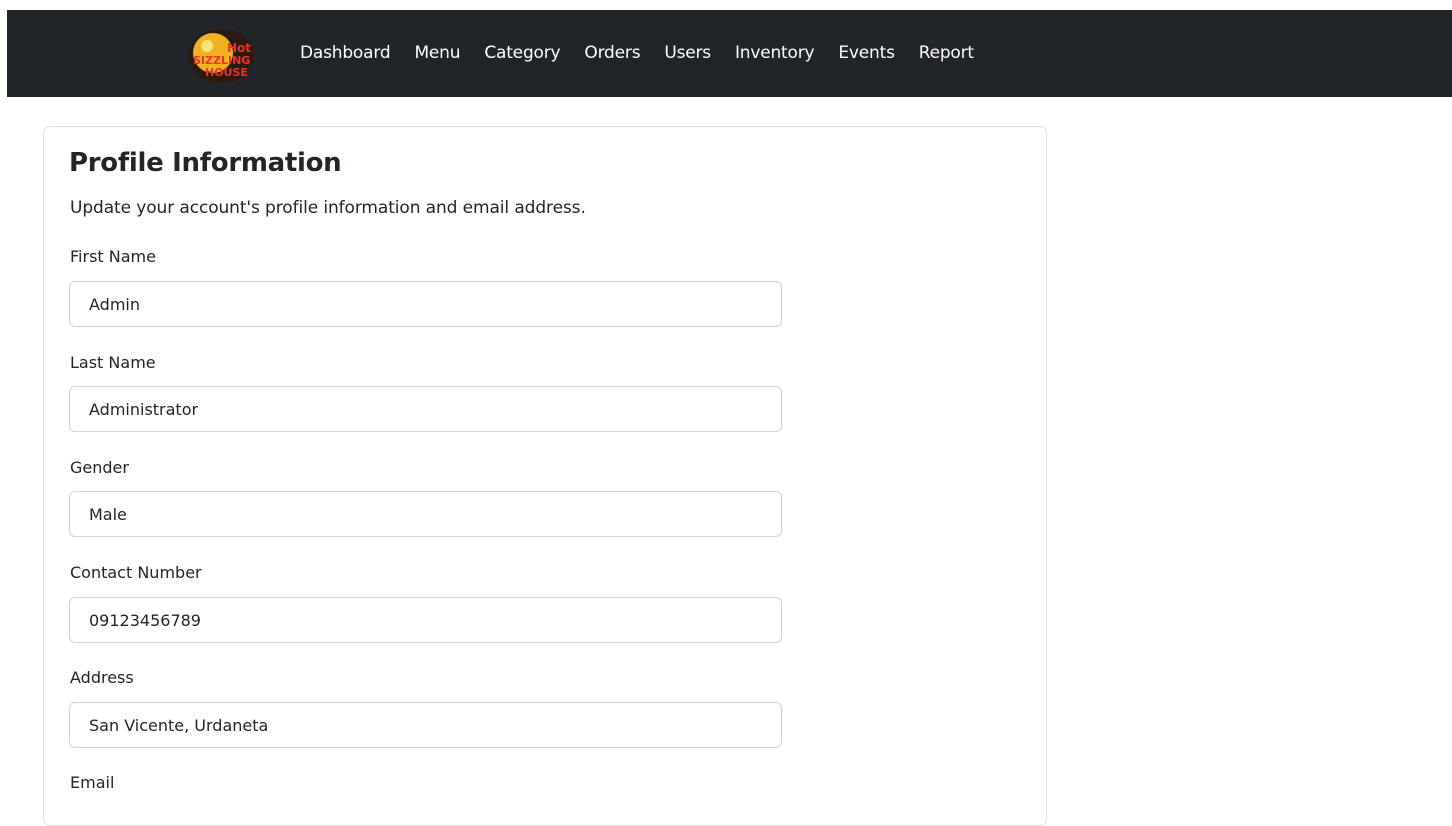  Describe the element at coordinates (99, 467) in the screenshot. I see `gender-label: Gender` at that location.